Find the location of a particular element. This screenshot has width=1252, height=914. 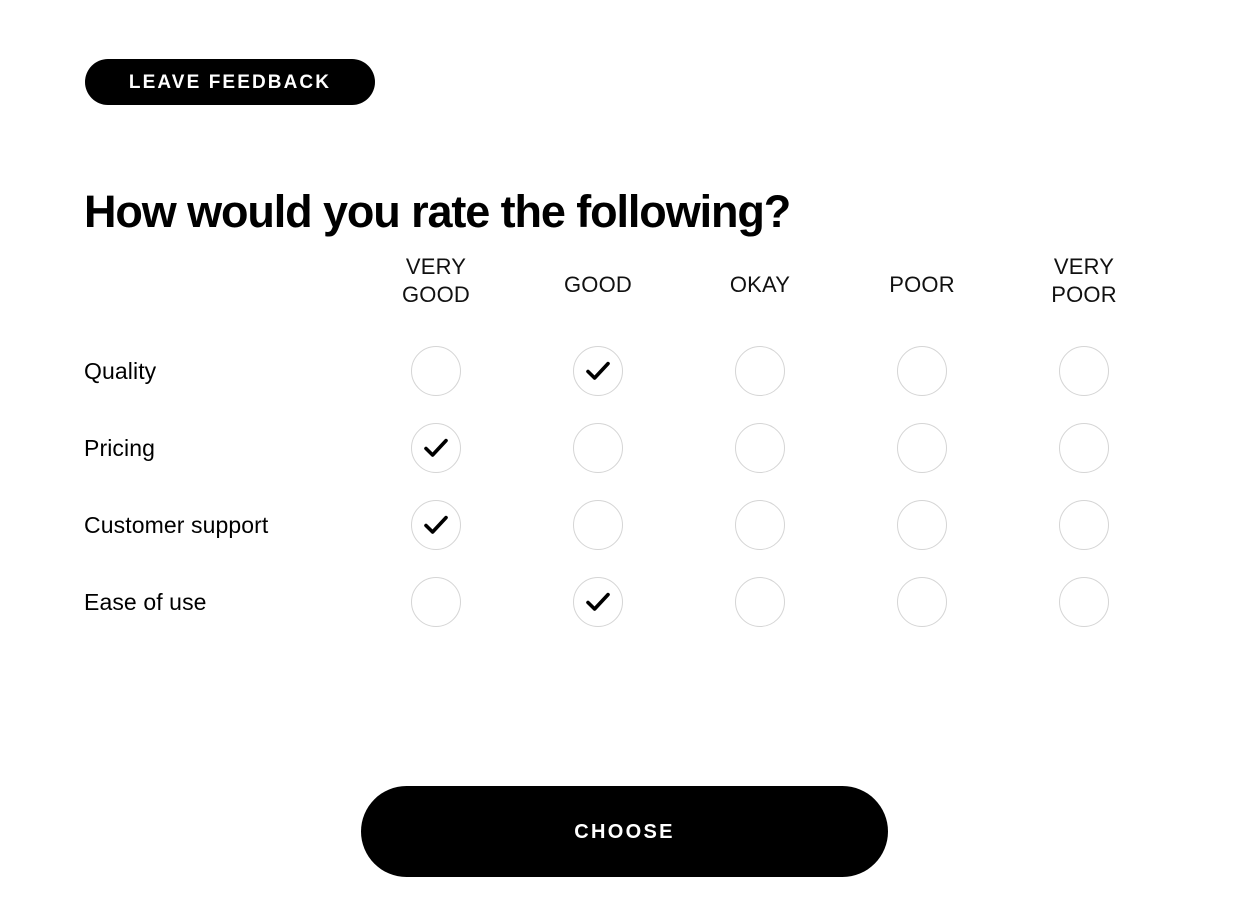

column-header-poor: POOR is located at coordinates (922, 285).